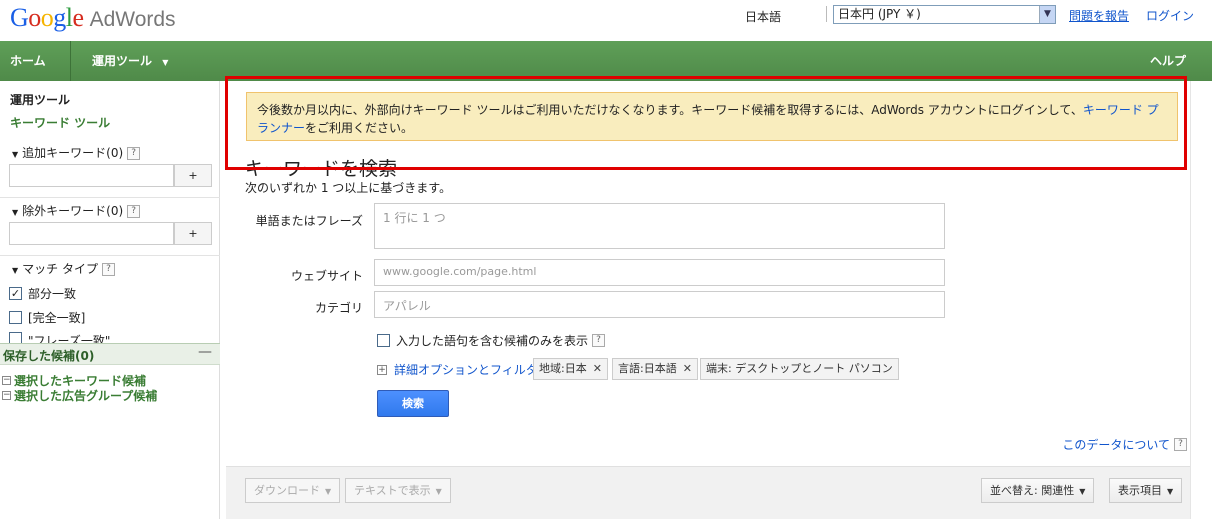  Describe the element at coordinates (28, 61) in the screenshot. I see `nav-home: ホーム` at that location.